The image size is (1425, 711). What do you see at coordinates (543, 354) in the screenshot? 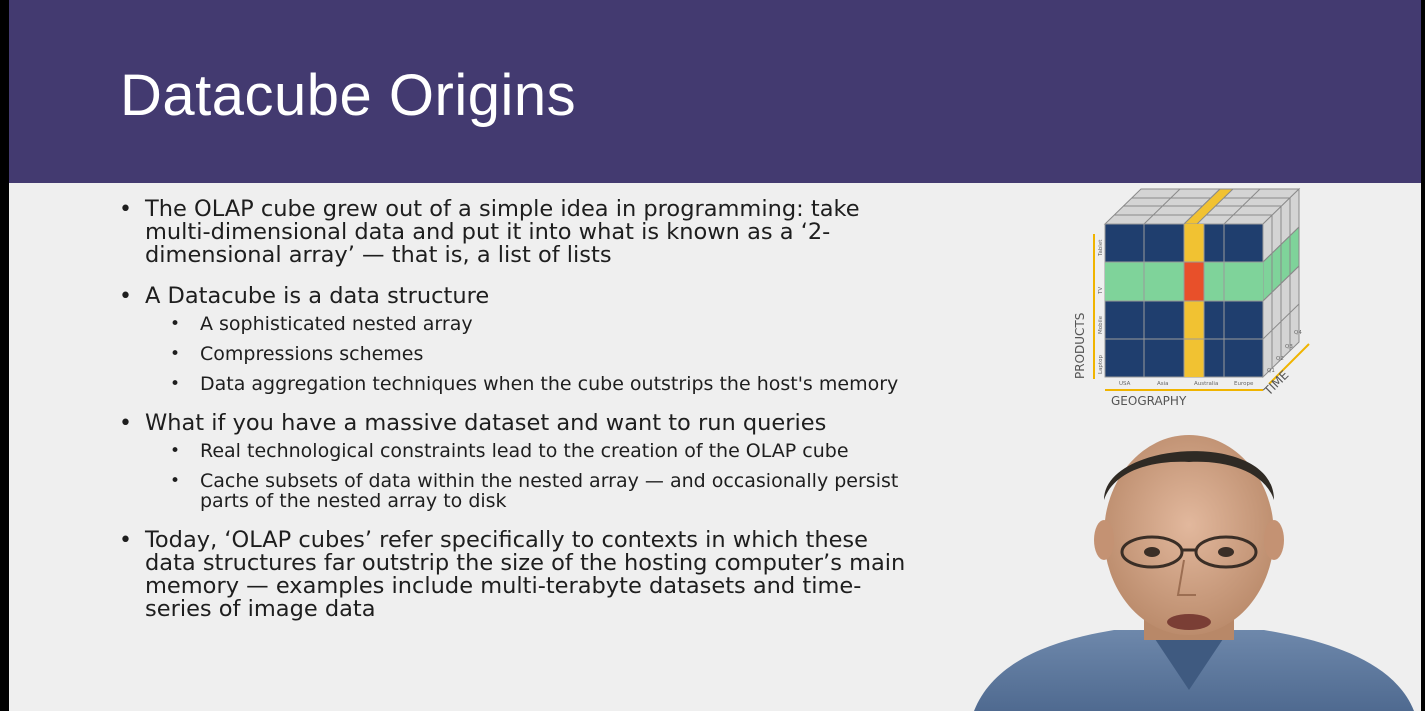
I see `sub-bullet: • Compressions schemes` at bounding box center [543, 354].